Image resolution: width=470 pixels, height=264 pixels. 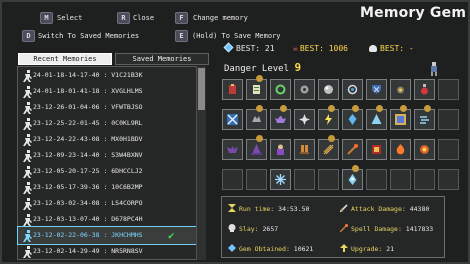 I want to click on scroll-icon, so click(x=256, y=89).